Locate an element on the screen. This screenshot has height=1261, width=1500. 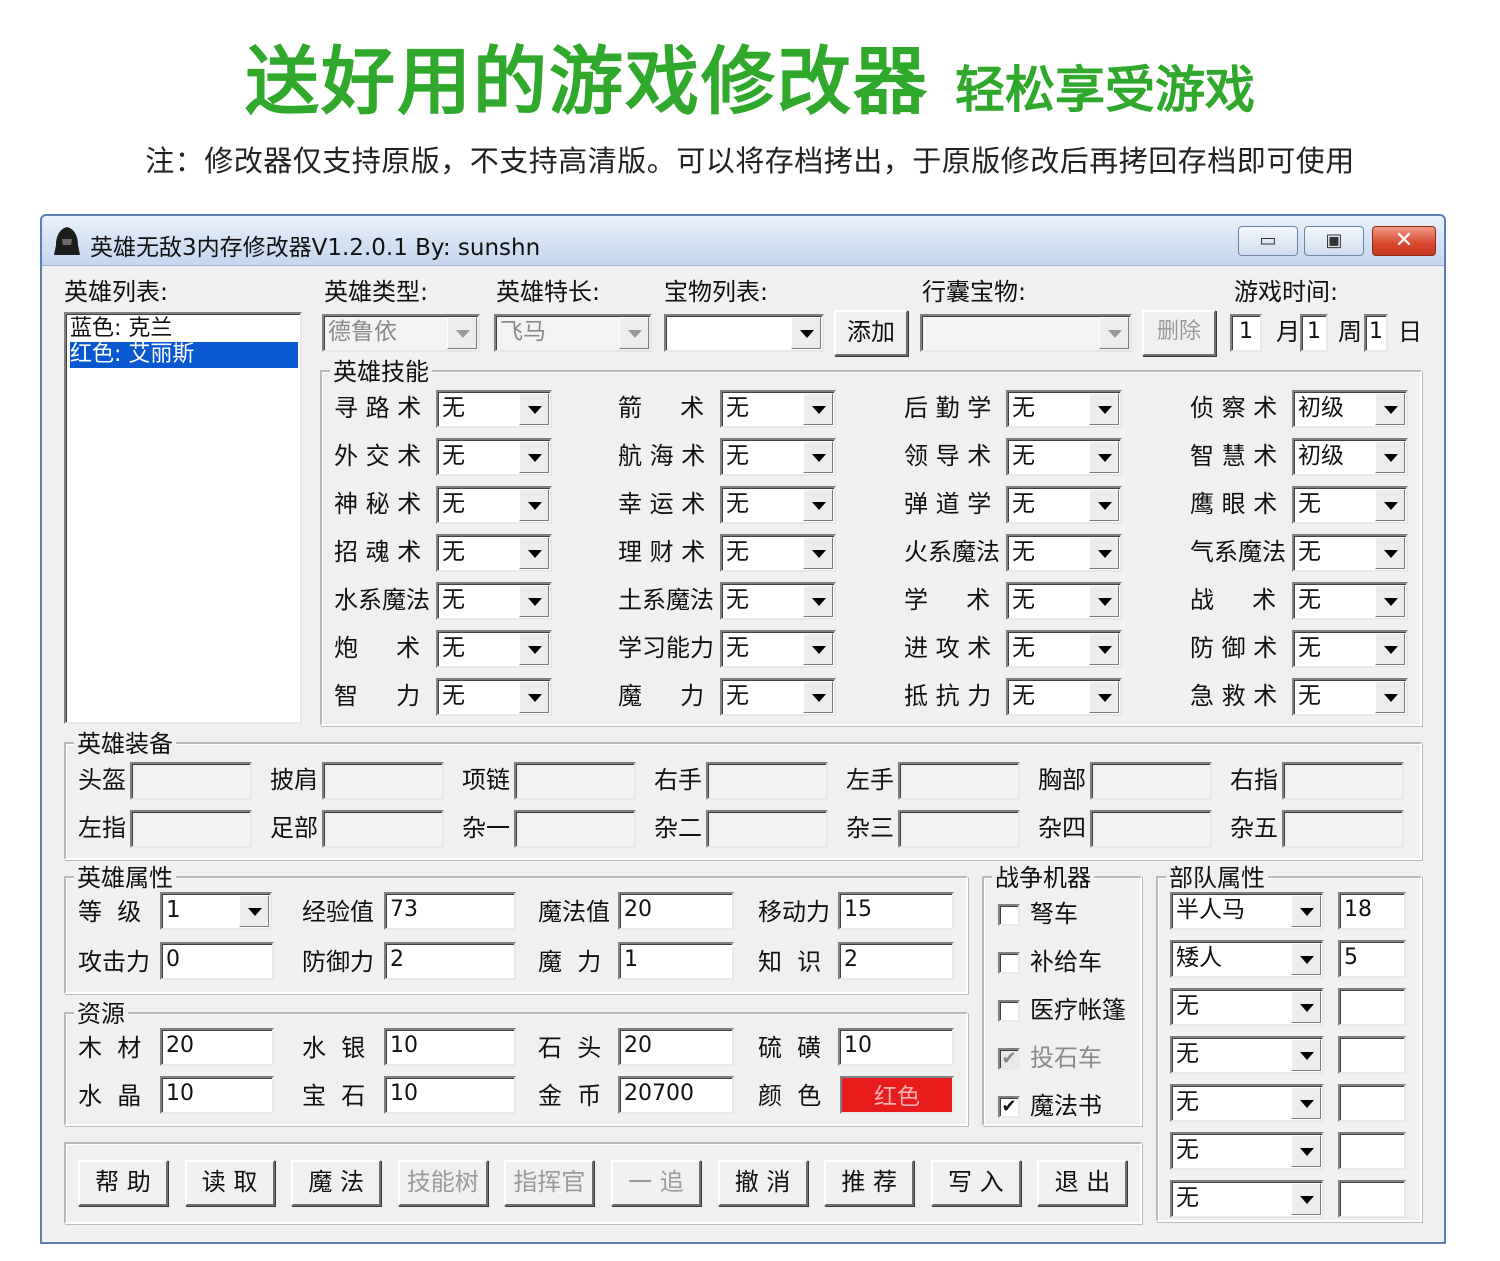
action-button: 退 出 is located at coordinates (1082, 1183).